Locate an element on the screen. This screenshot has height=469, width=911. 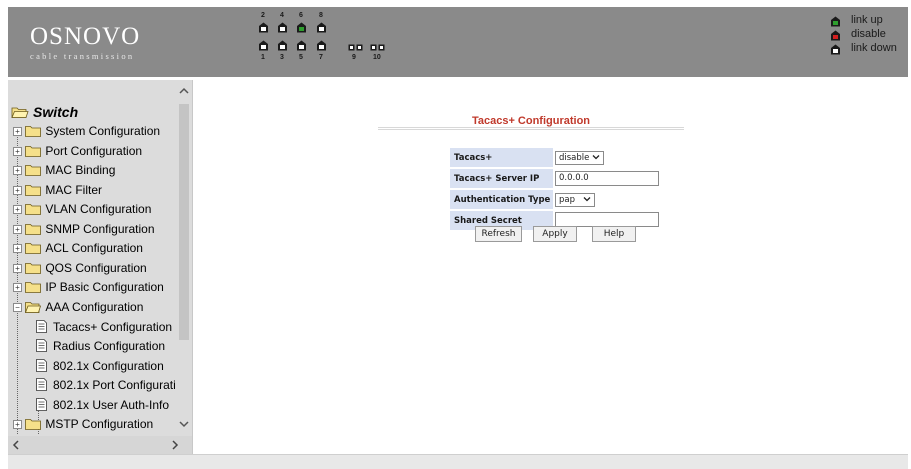
sidebar-item-system-configuration: + System Configuration is located at coordinates (86, 133).